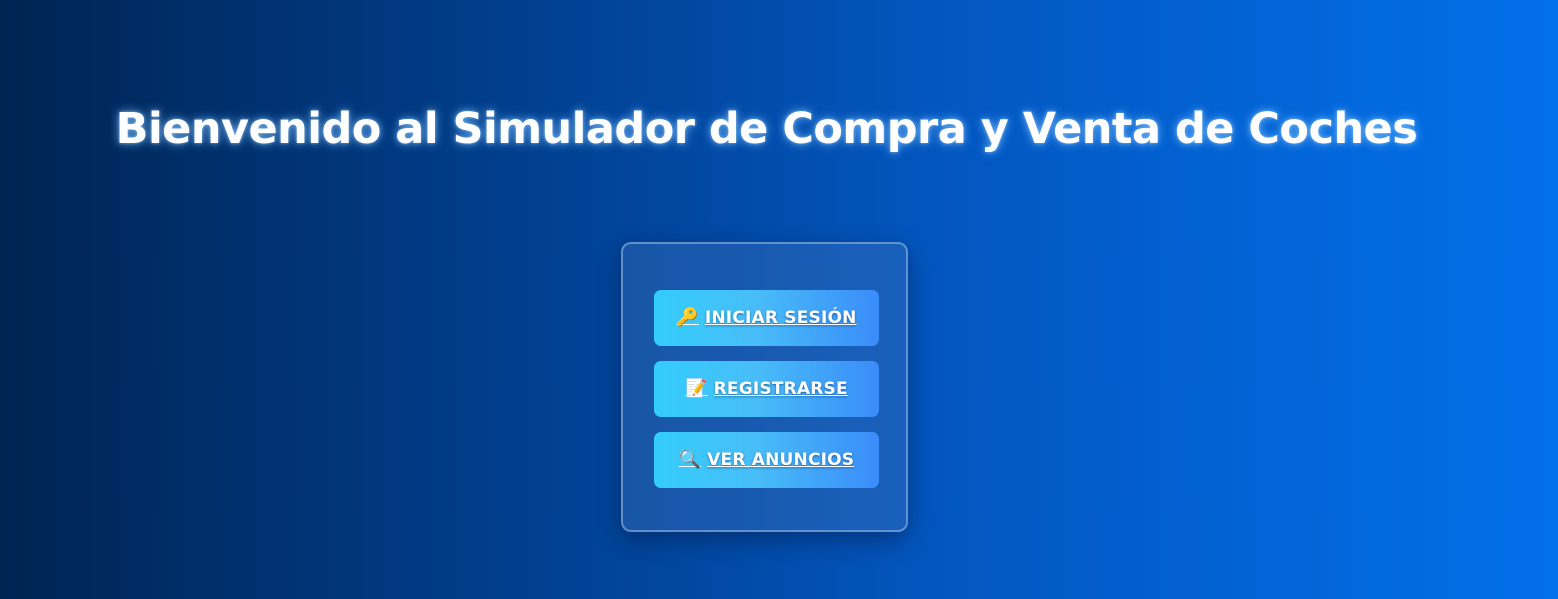 The height and width of the screenshot is (599, 1558). Describe the element at coordinates (780, 318) in the screenshot. I see `login-button-label: INICIAR SESIÓN` at that location.